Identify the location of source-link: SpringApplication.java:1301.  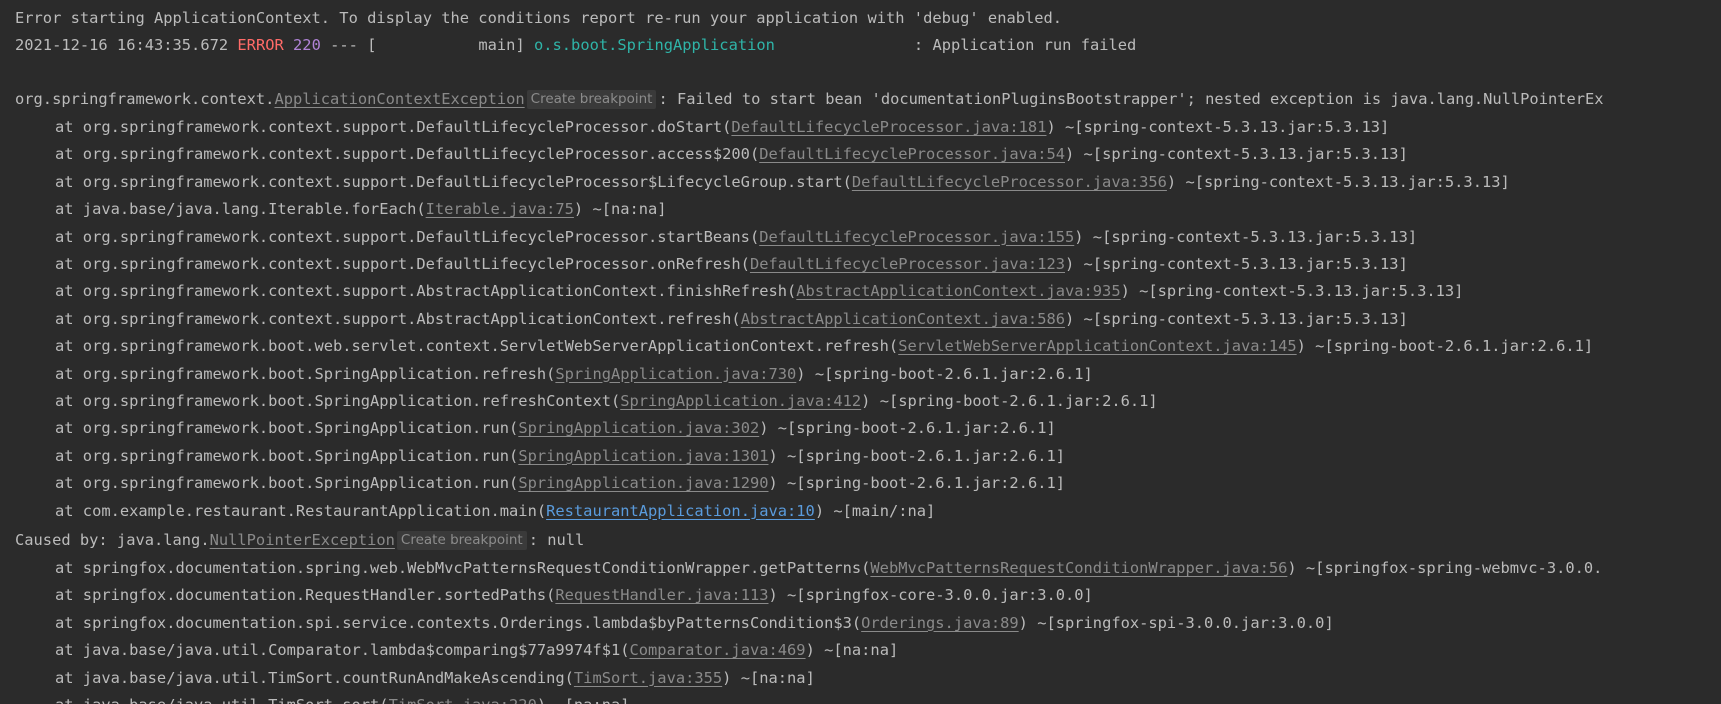
(643, 456).